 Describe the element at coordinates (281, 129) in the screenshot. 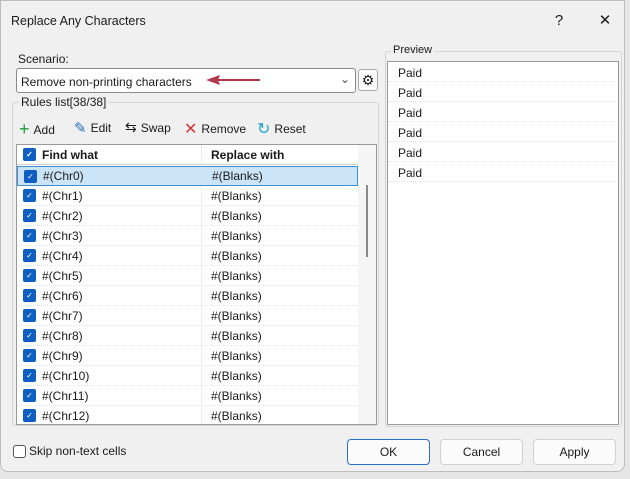

I see `reset-button: ↻ Reset` at that location.